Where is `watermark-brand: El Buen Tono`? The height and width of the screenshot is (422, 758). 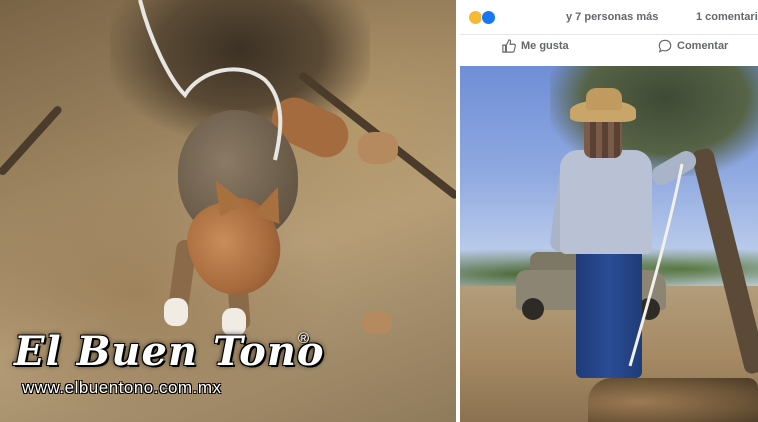 watermark-brand: El Buen Tono is located at coordinates (169, 351).